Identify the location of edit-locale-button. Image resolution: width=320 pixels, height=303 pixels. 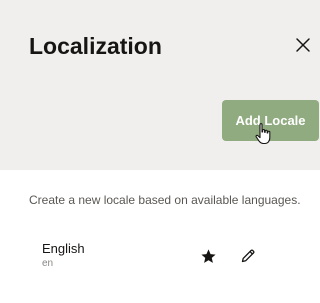
(248, 256).